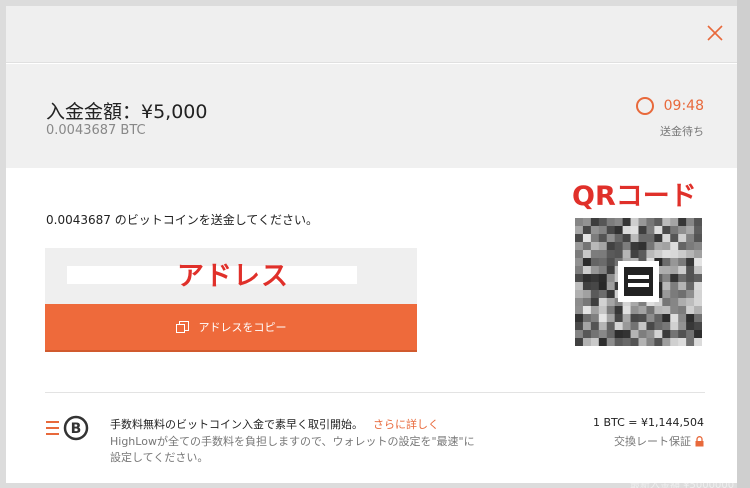  Describe the element at coordinates (743, 244) in the screenshot. I see `backdrop-right` at that location.